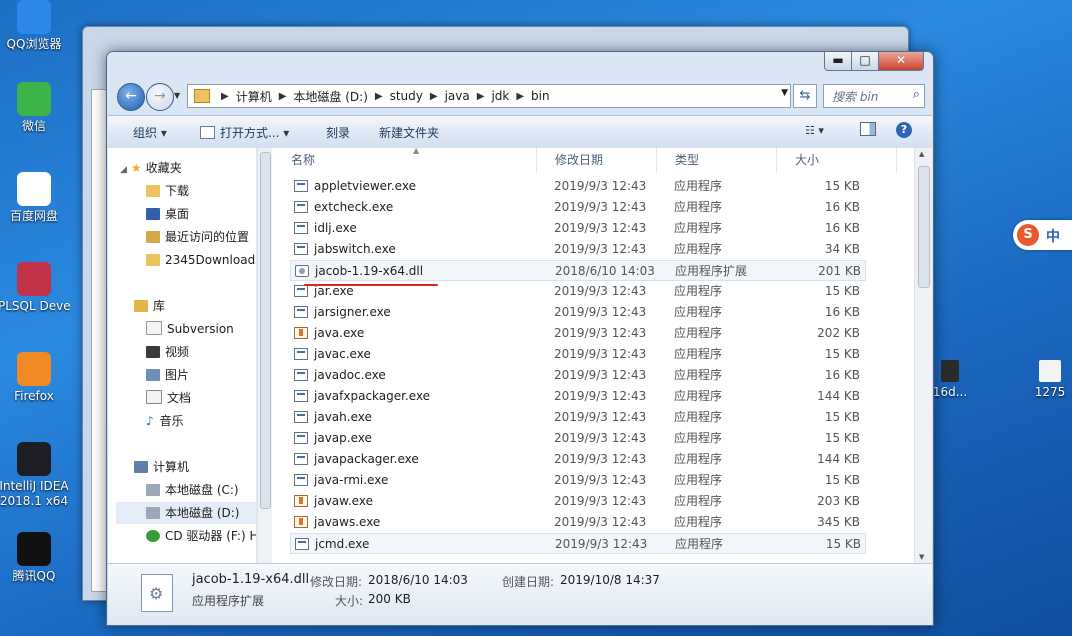 The width and height of the screenshot is (1072, 636). I want to click on file-row: javadoc.exe 2019/9/3 12:43 应用程序 16 KB, so click(578, 375).